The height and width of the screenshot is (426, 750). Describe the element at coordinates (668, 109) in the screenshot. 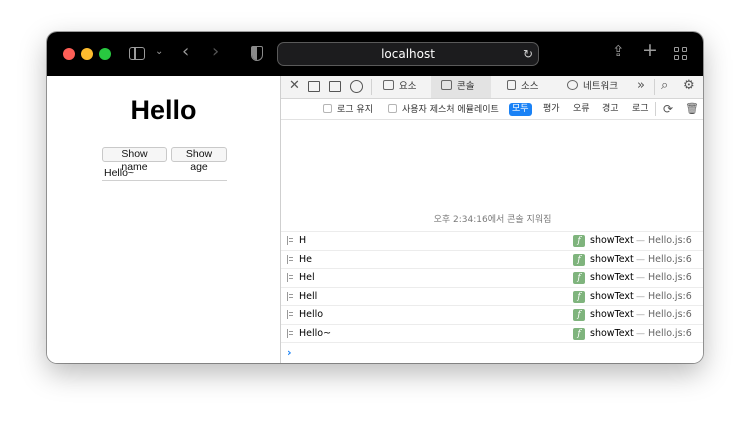

I see `clear-console-cycle-icon: ⟳` at that location.